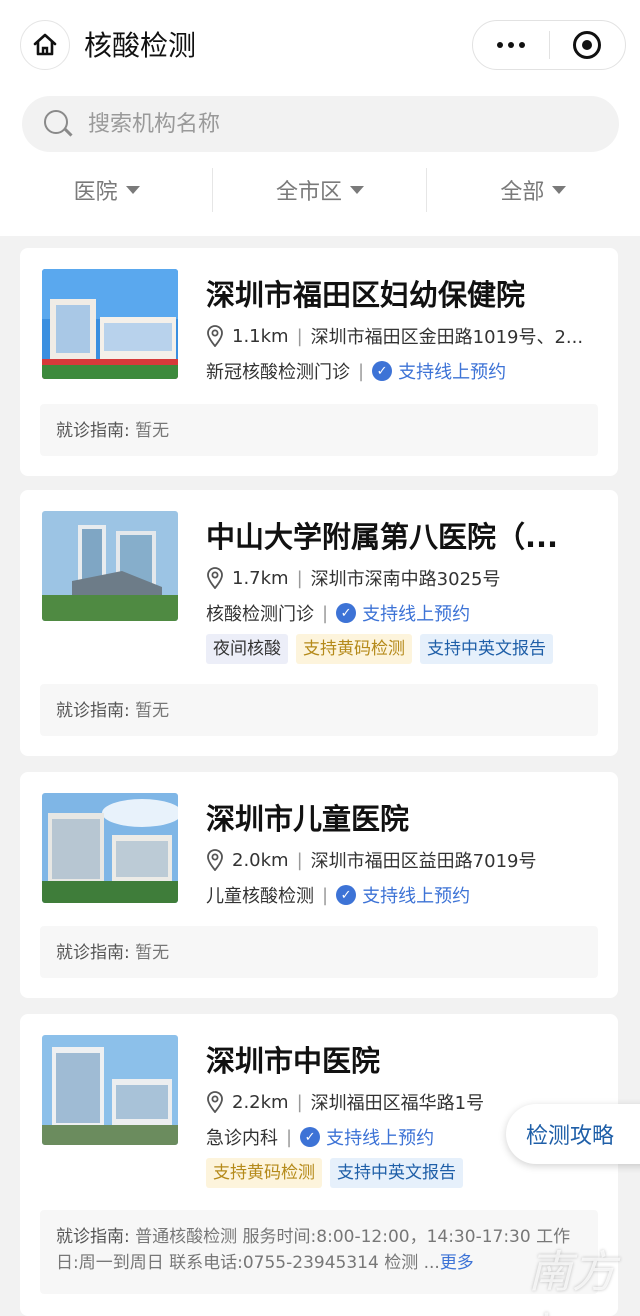 This screenshot has width=640, height=1316. I want to click on service-name: 急诊内科, so click(242, 1138).